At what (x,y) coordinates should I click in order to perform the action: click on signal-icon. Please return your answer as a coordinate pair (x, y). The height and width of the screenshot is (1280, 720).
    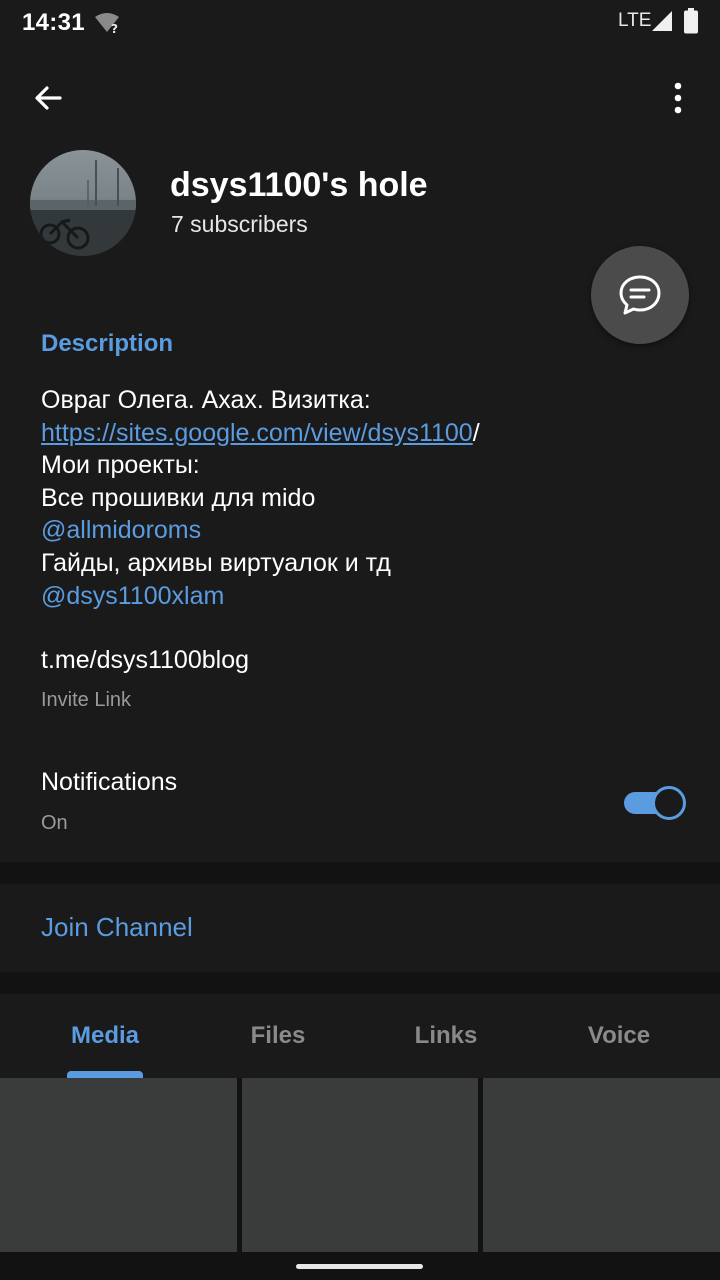
    Looking at the image, I should click on (662, 23).